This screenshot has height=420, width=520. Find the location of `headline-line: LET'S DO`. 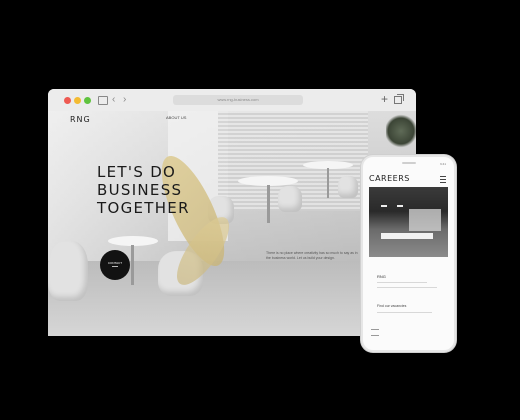

headline-line: LET'S DO is located at coordinates (137, 172).